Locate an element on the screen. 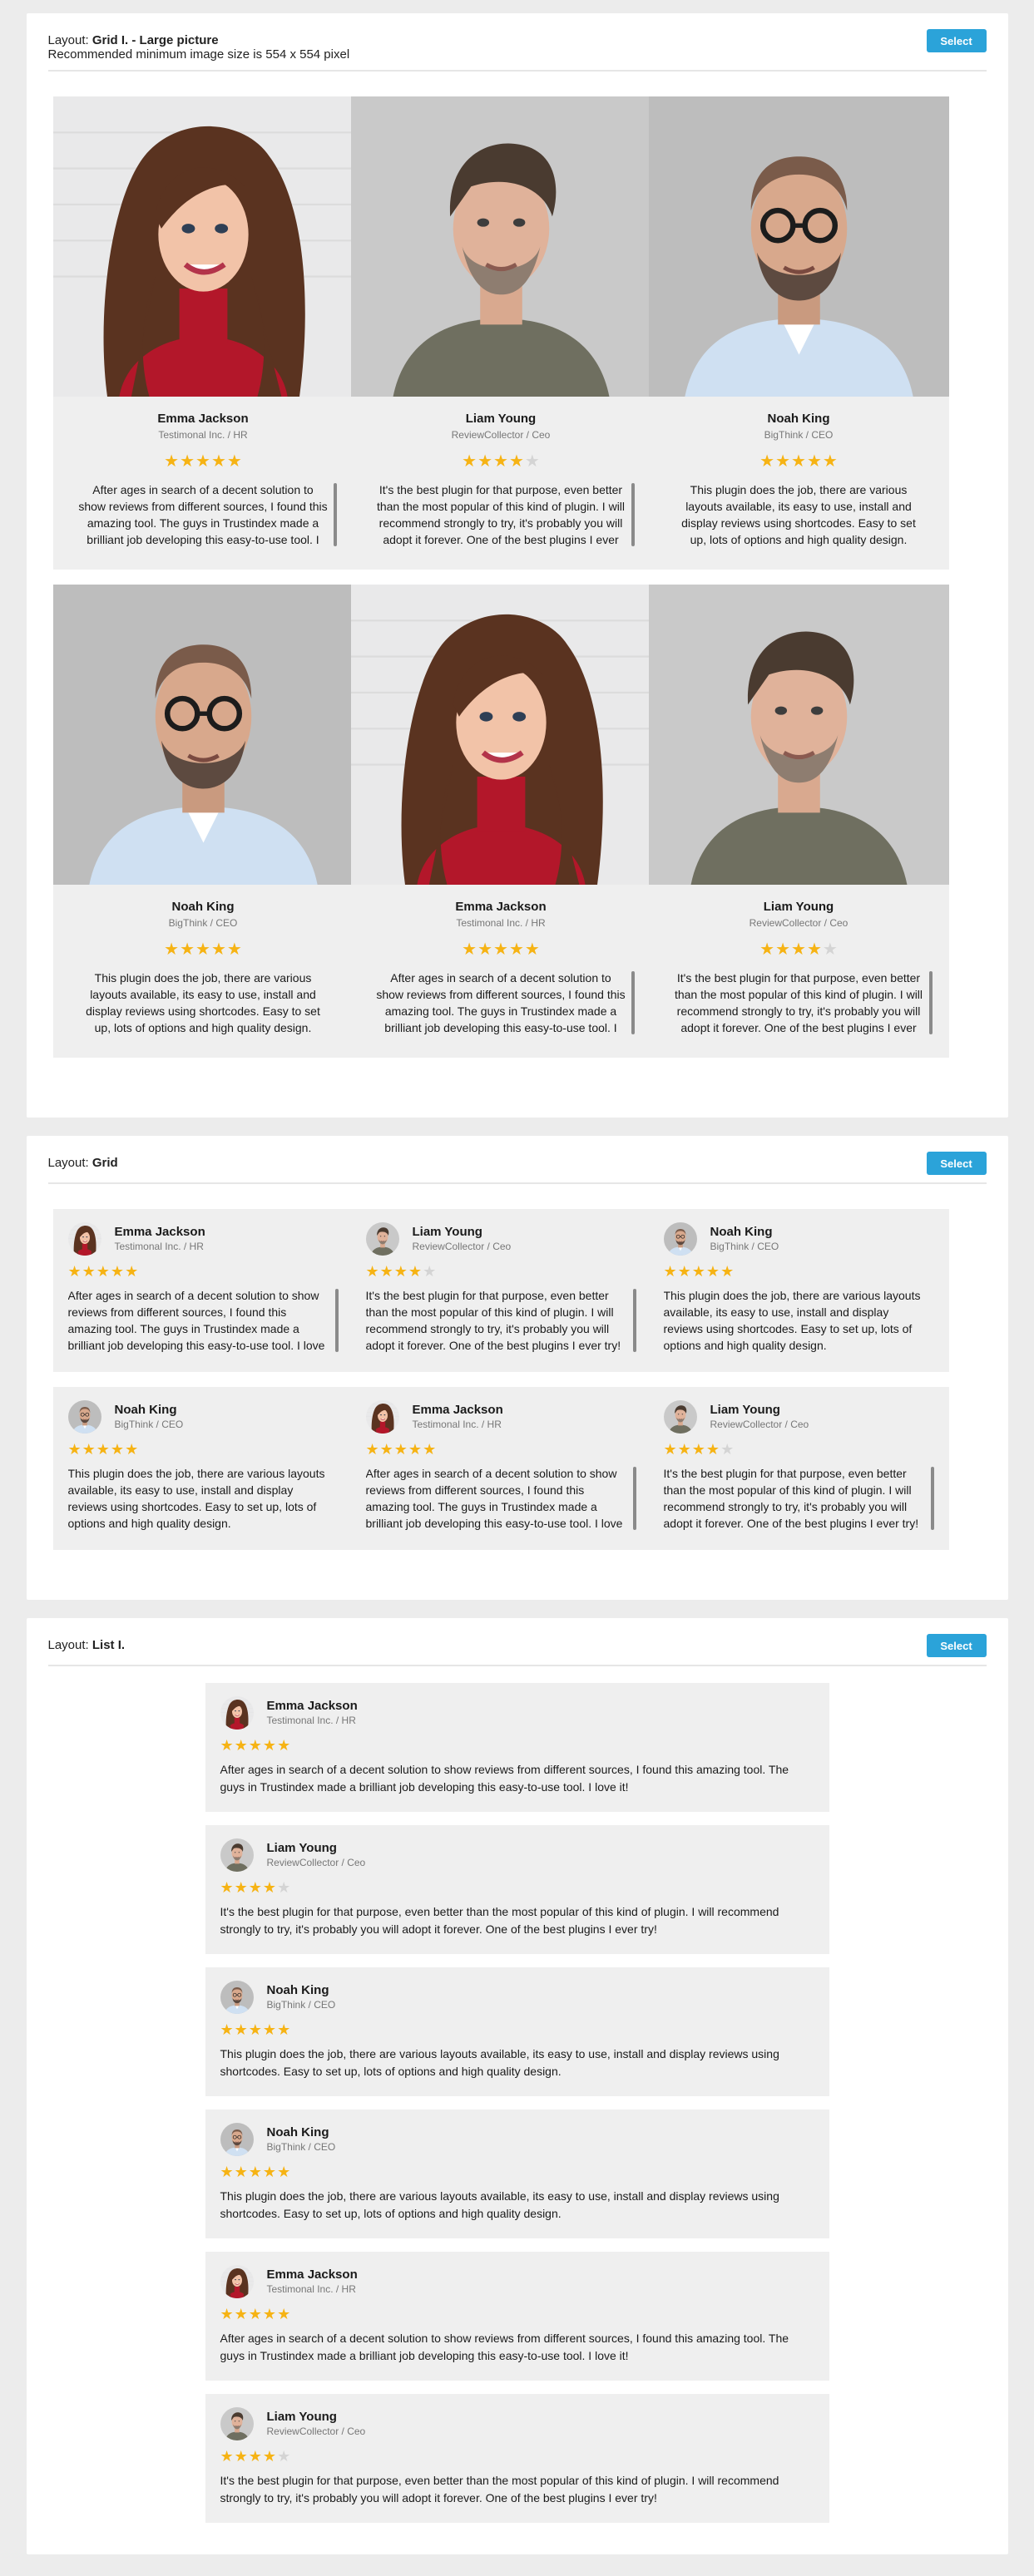  reviewer-company: BigThink / CEO is located at coordinates (301, 2147).